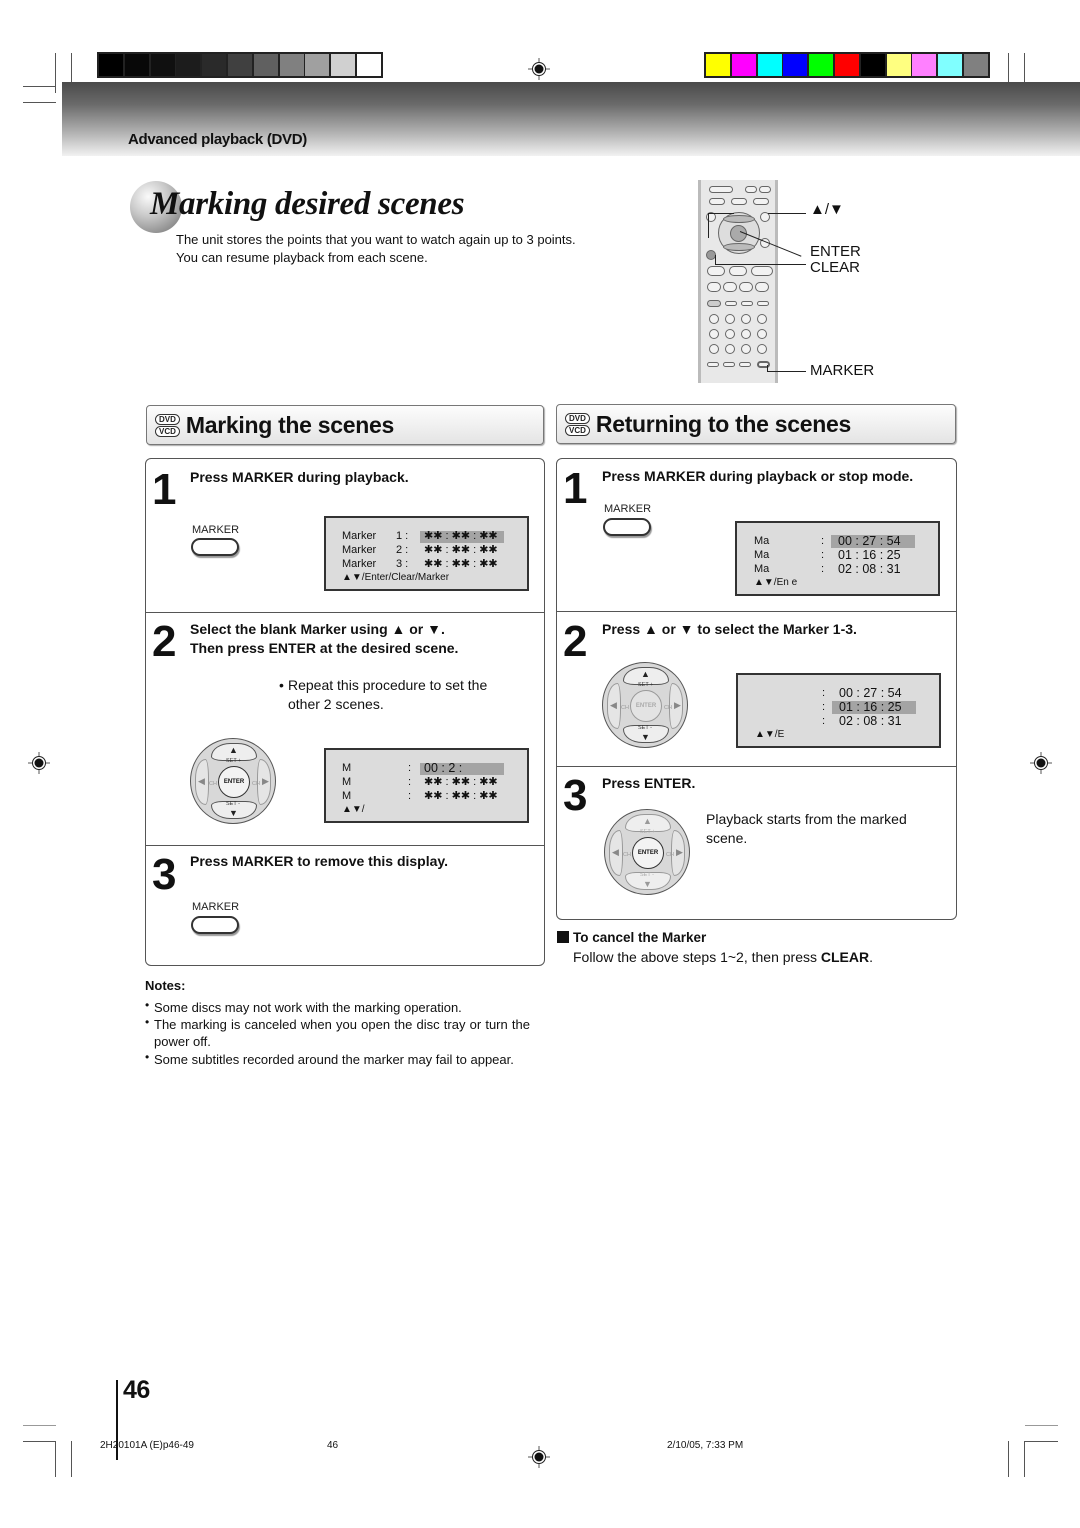 The width and height of the screenshot is (1080, 1528). Describe the element at coordinates (705, 1445) in the screenshot. I see `footer-date: 2/10/05, 7:33 PM` at that location.